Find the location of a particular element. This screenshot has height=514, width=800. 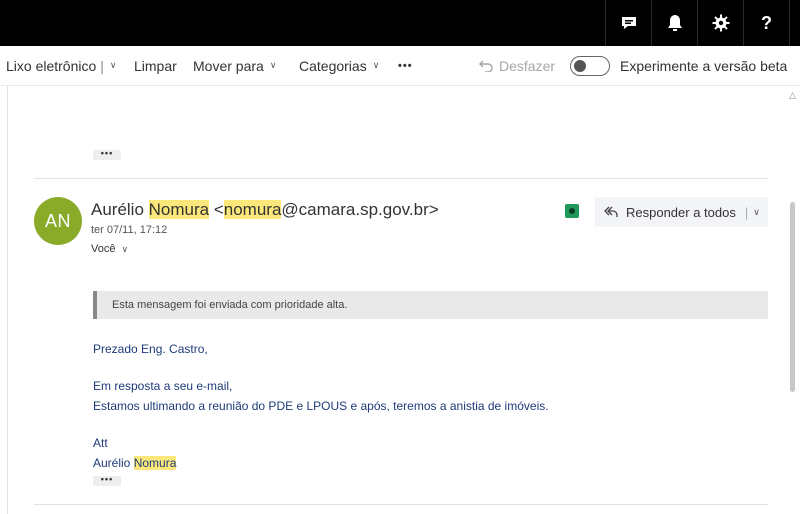

junk-label: Lixo eletrônico is located at coordinates (51, 66).